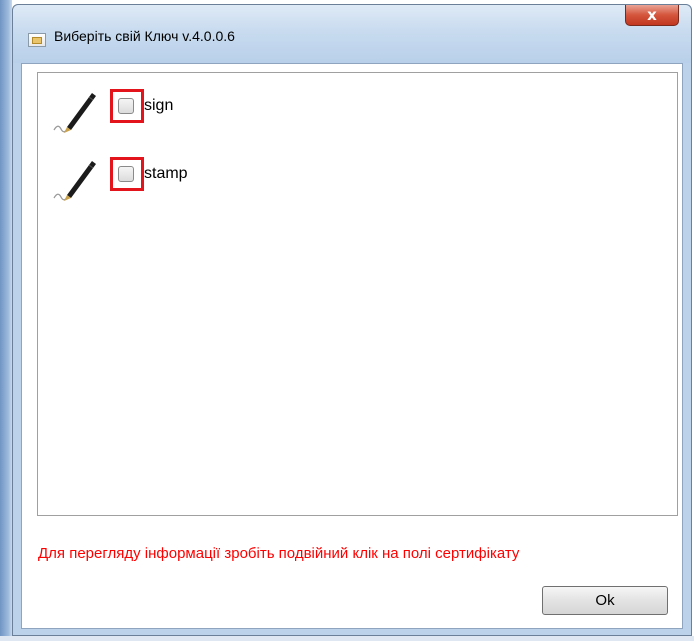 This screenshot has height=641, width=694. I want to click on desktop-background, so click(6, 320).